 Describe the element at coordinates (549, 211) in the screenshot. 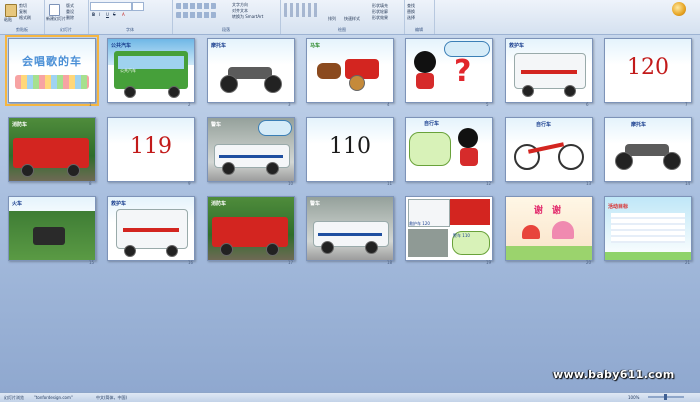

I see `thanks-text: 谢 谢` at that location.